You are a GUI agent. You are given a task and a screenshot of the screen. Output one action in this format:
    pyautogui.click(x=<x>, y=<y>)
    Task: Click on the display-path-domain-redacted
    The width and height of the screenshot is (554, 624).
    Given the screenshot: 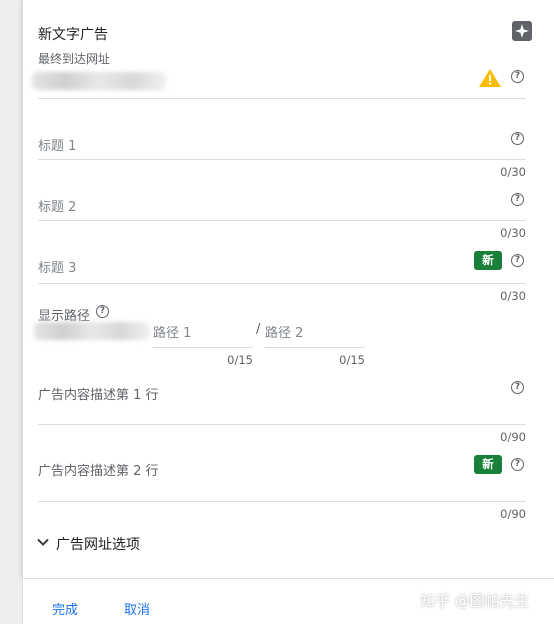 What is the action you would take?
    pyautogui.click(x=92, y=331)
    